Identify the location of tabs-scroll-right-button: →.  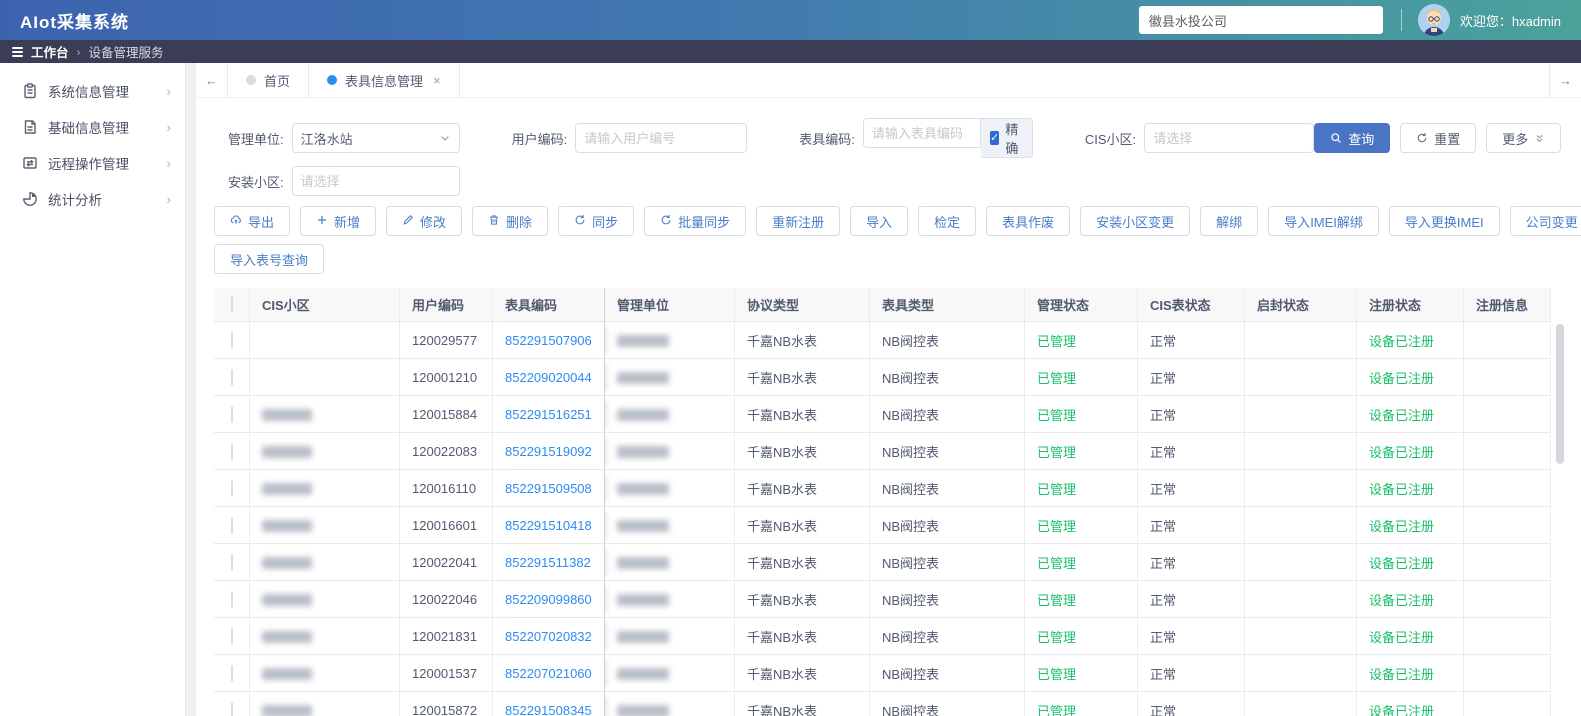
(1565, 80).